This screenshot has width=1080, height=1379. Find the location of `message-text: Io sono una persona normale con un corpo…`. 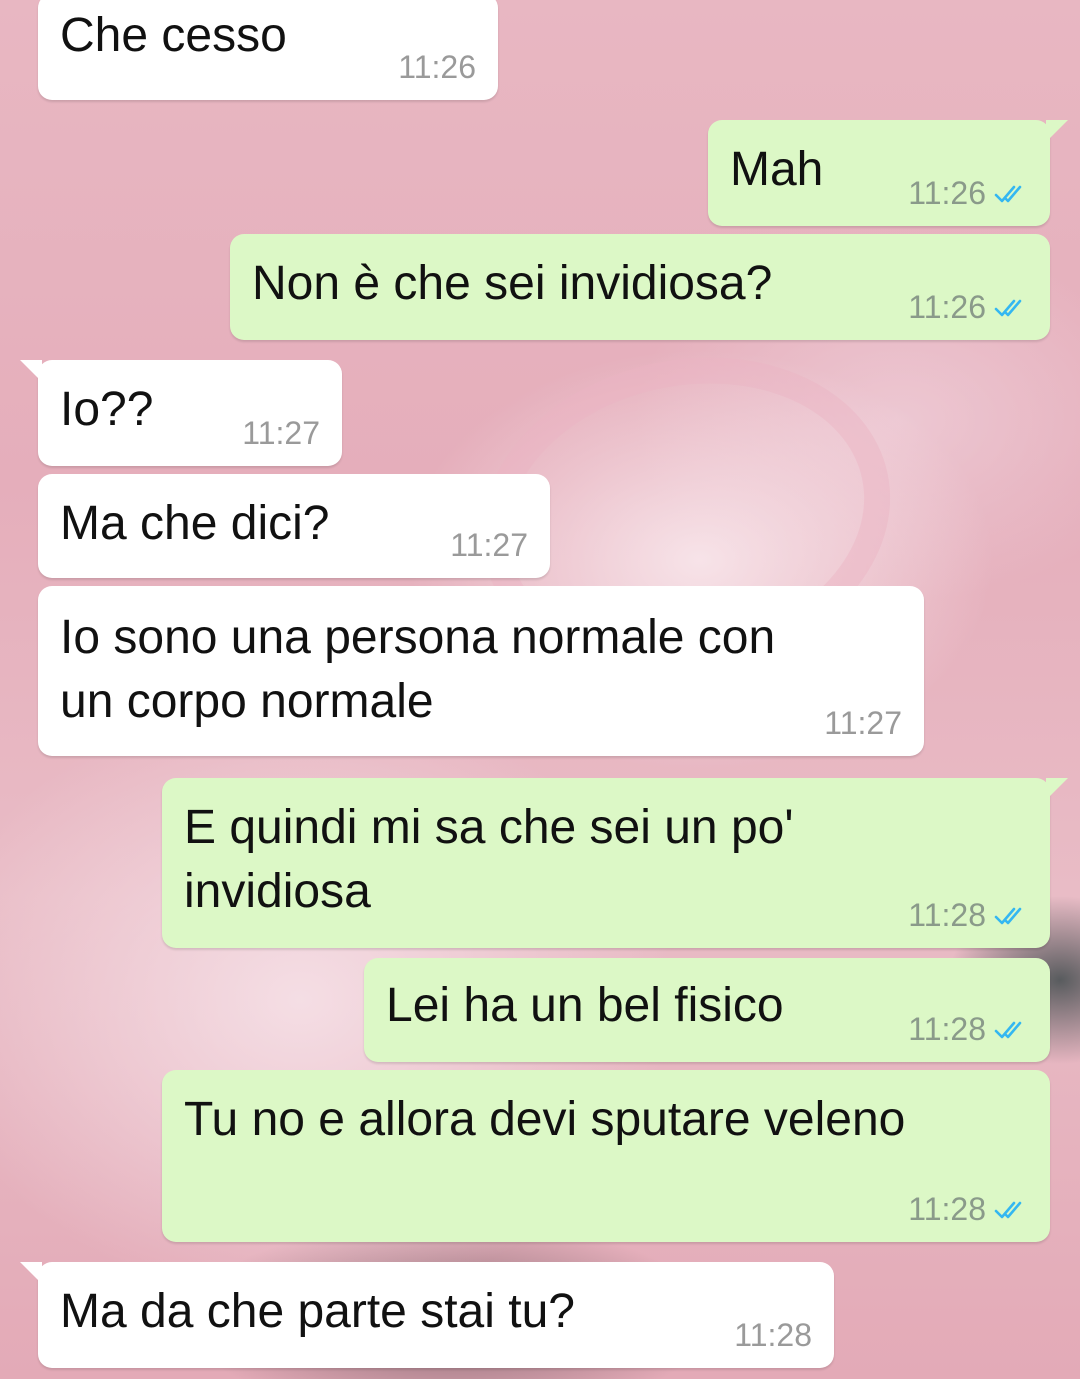

message-text: Io sono una persona normale con un corpo… is located at coordinates (418, 669).